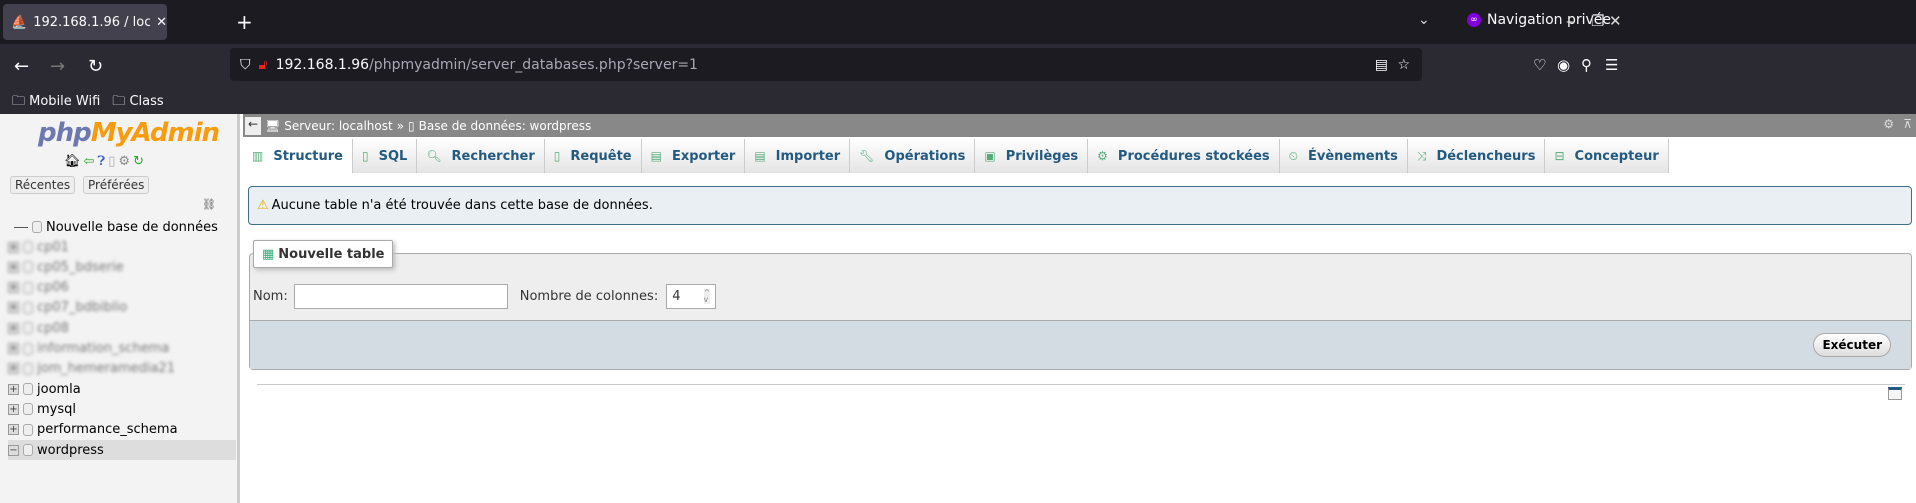  Describe the element at coordinates (92, 22) in the screenshot. I see `tab-title: 192.168.1.96 / localhost /` at that location.